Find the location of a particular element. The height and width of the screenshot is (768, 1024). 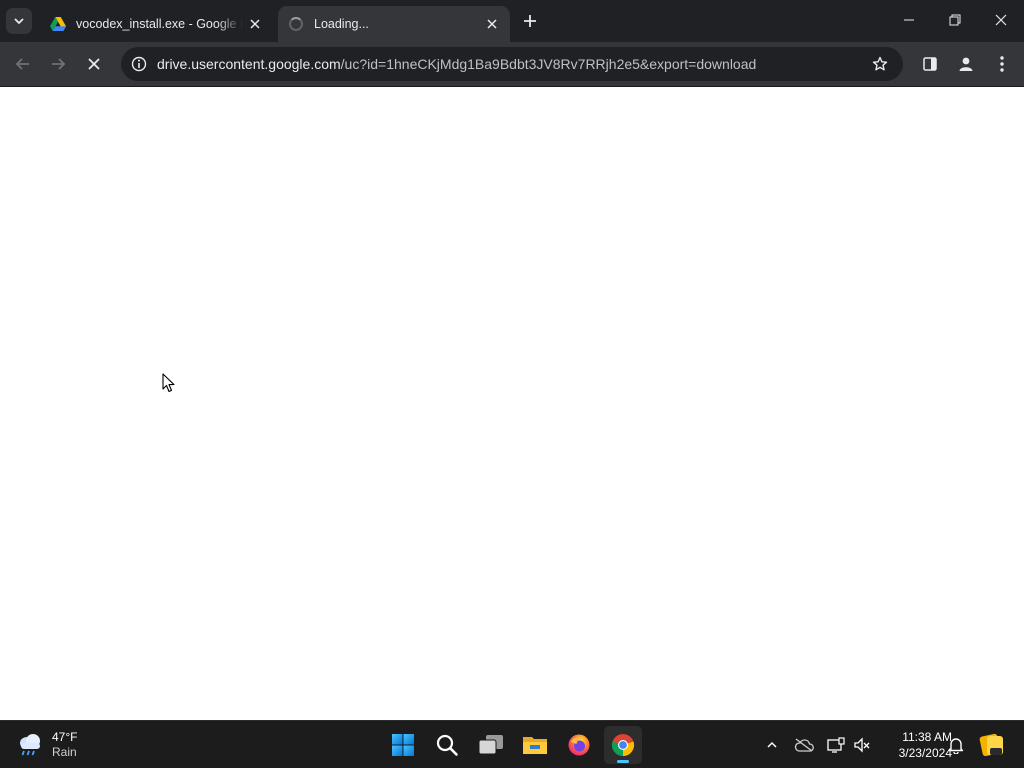

forward-button is located at coordinates (58, 64).